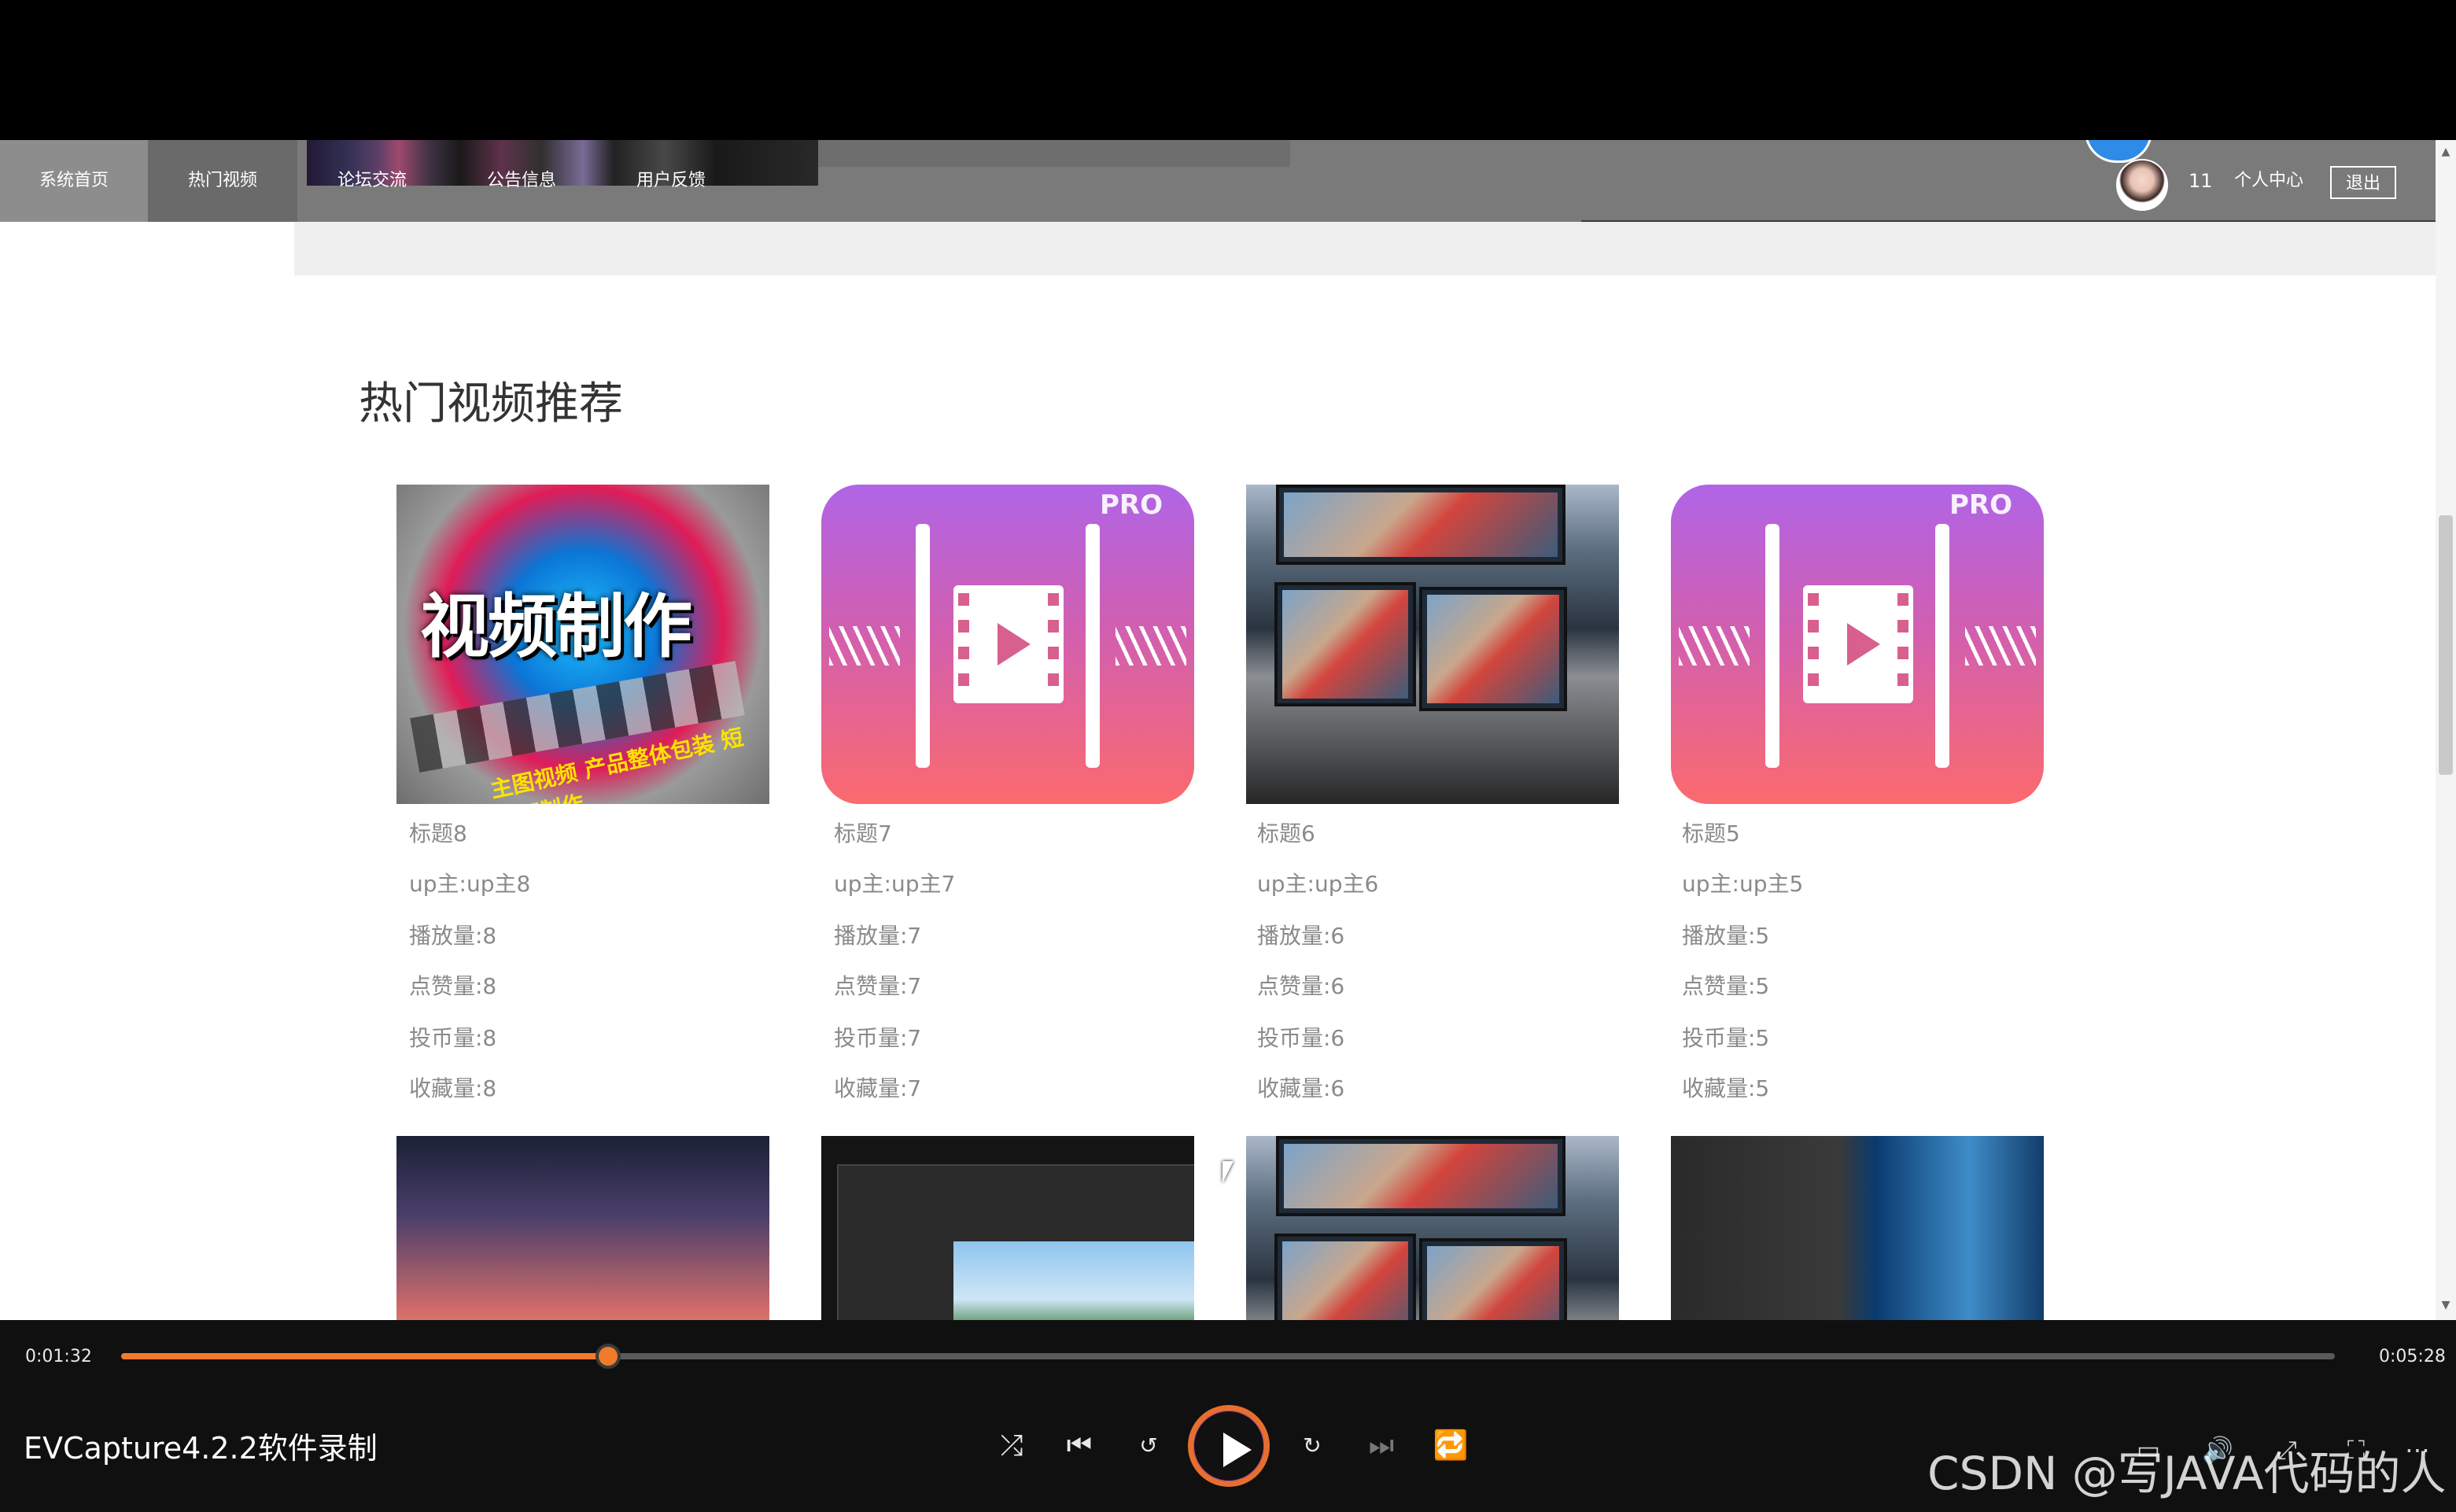 The width and height of the screenshot is (2456, 1512). I want to click on nav-banner-overlay, so click(1054, 153).